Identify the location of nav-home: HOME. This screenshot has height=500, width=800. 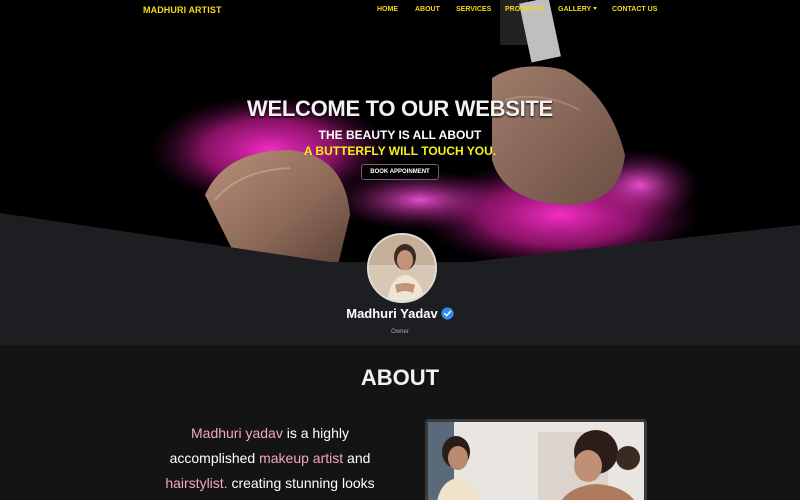
(387, 9).